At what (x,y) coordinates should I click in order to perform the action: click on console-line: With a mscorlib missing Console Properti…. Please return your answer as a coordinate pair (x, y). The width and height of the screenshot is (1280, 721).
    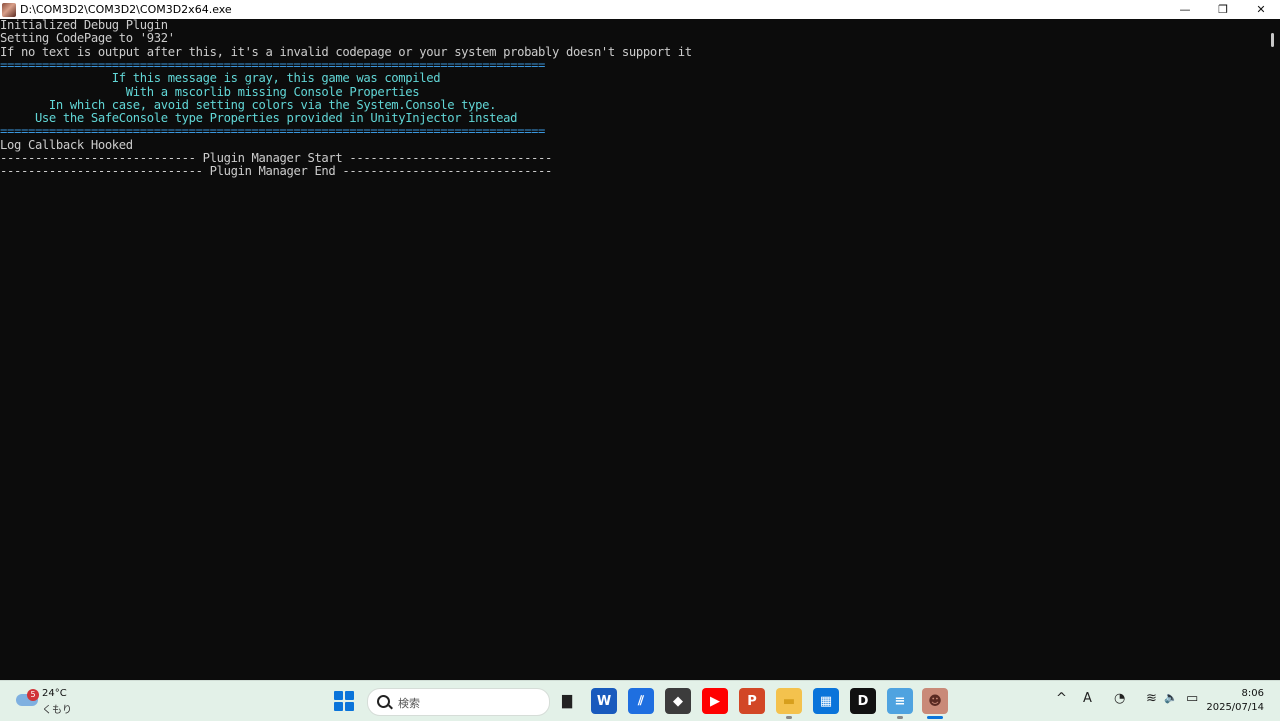
    Looking at the image, I should click on (210, 91).